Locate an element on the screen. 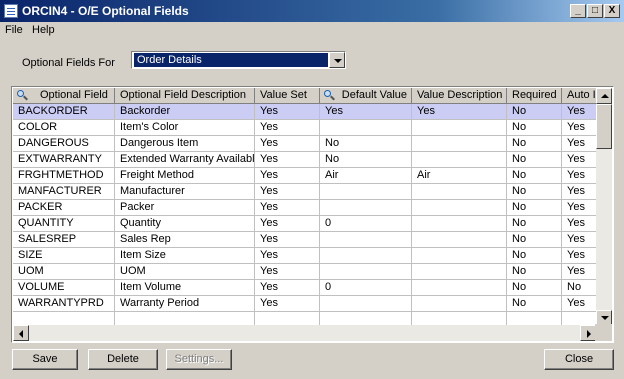 Image resolution: width=624 pixels, height=379 pixels. chevron-down-icon is located at coordinates (337, 60).